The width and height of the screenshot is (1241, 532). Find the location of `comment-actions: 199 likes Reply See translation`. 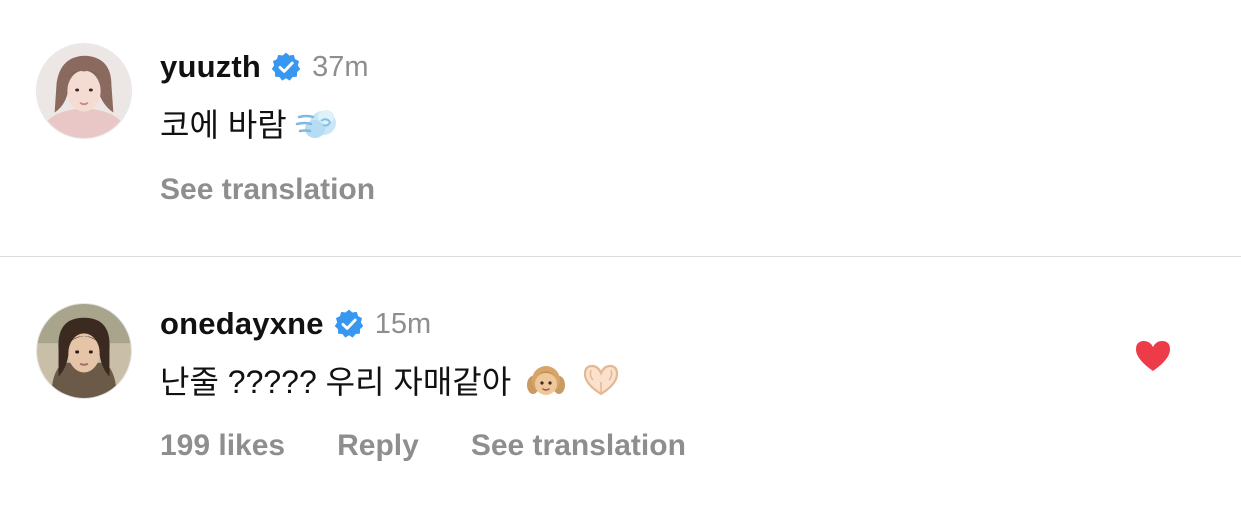

comment-actions: 199 likes Reply See translation is located at coordinates (423, 446).